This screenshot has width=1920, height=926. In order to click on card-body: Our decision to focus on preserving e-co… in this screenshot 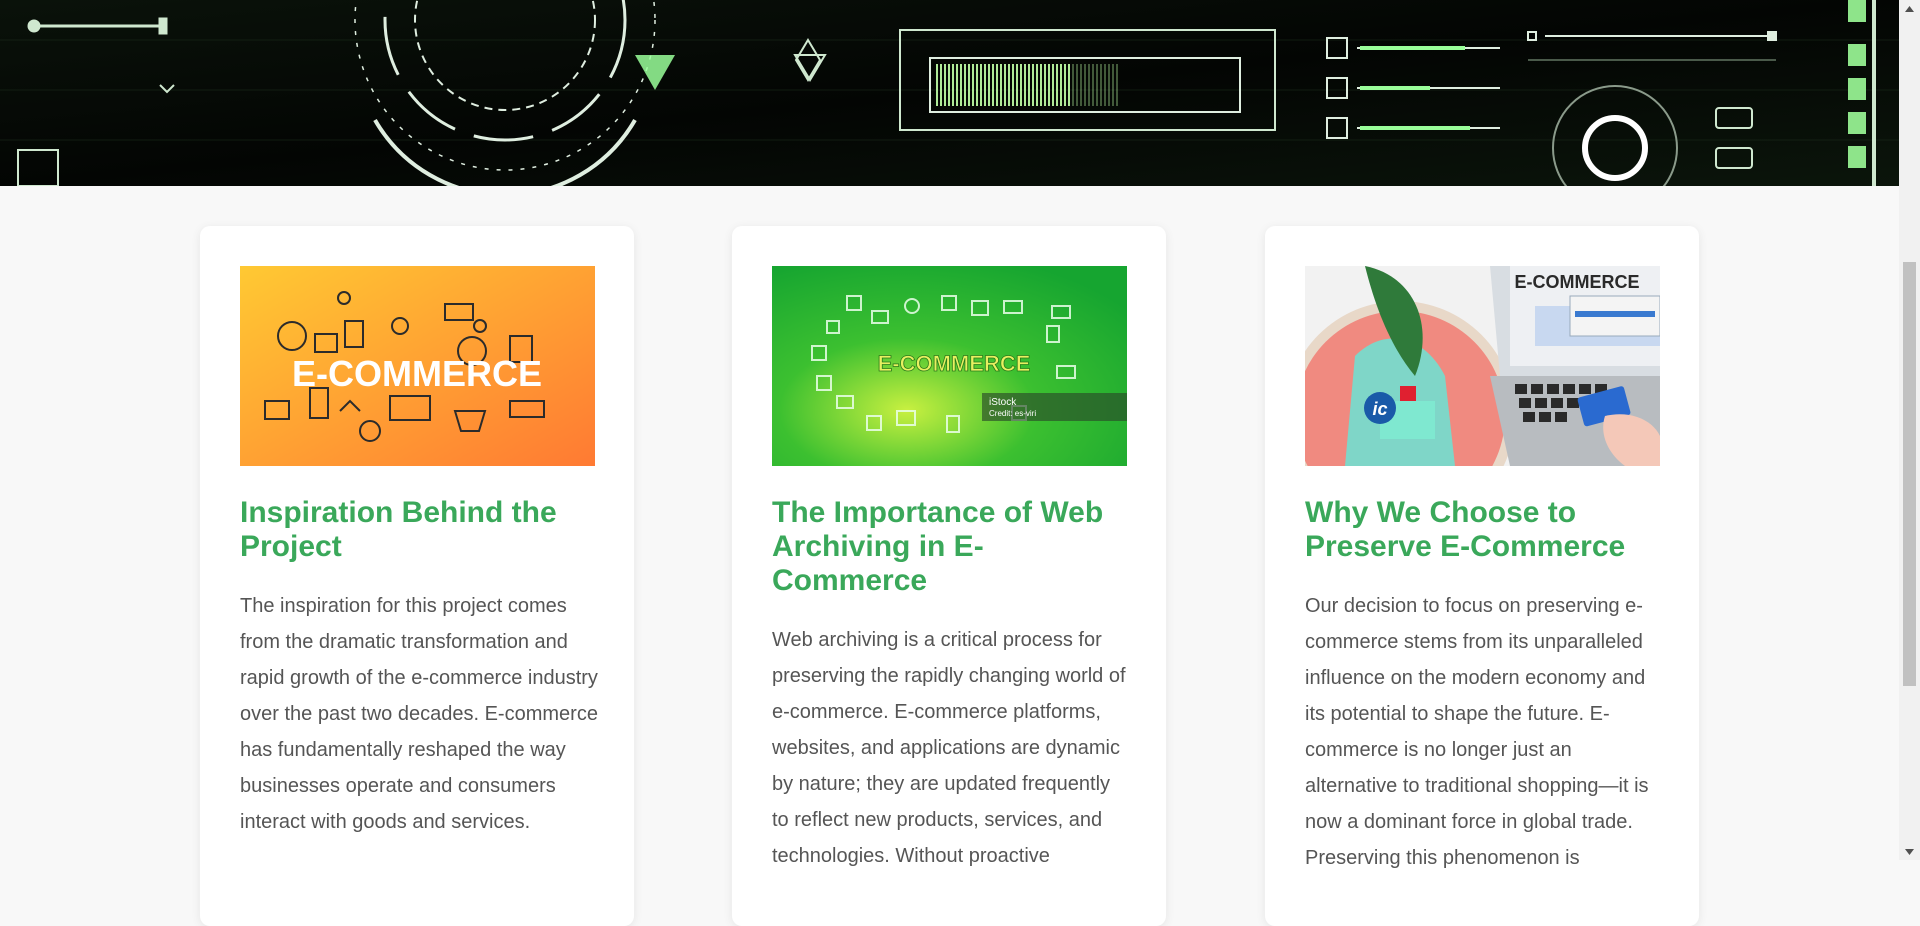, I will do `click(1477, 732)`.